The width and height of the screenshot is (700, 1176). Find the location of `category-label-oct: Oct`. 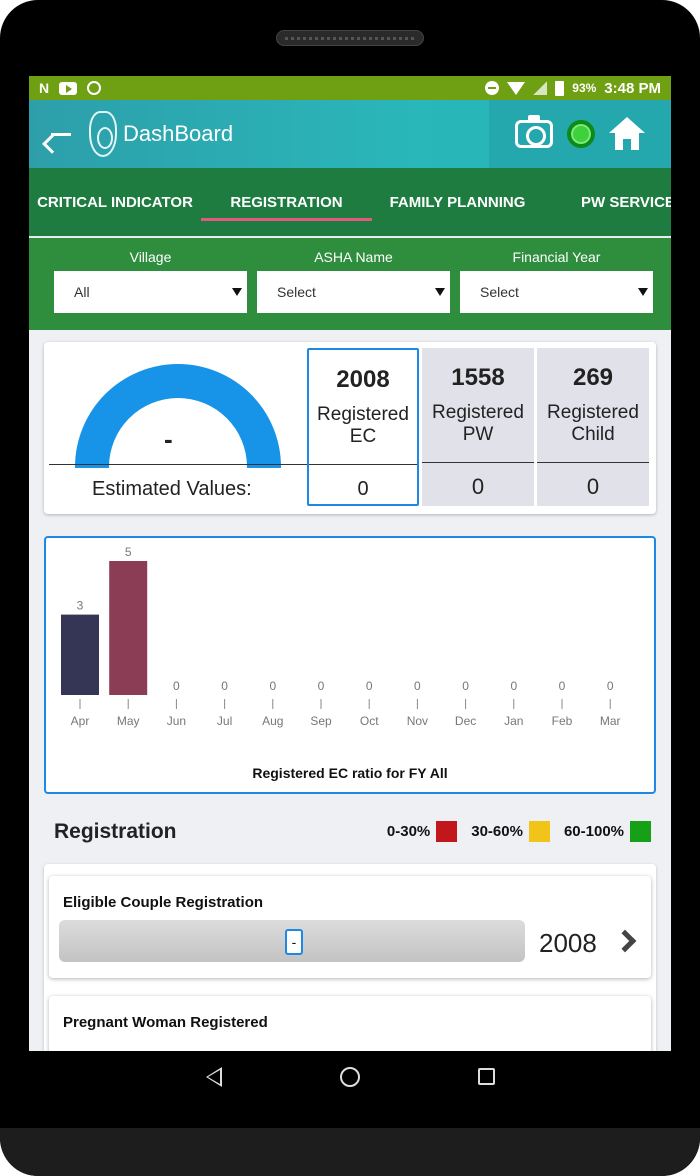

category-label-oct: Oct is located at coordinates (369, 721).